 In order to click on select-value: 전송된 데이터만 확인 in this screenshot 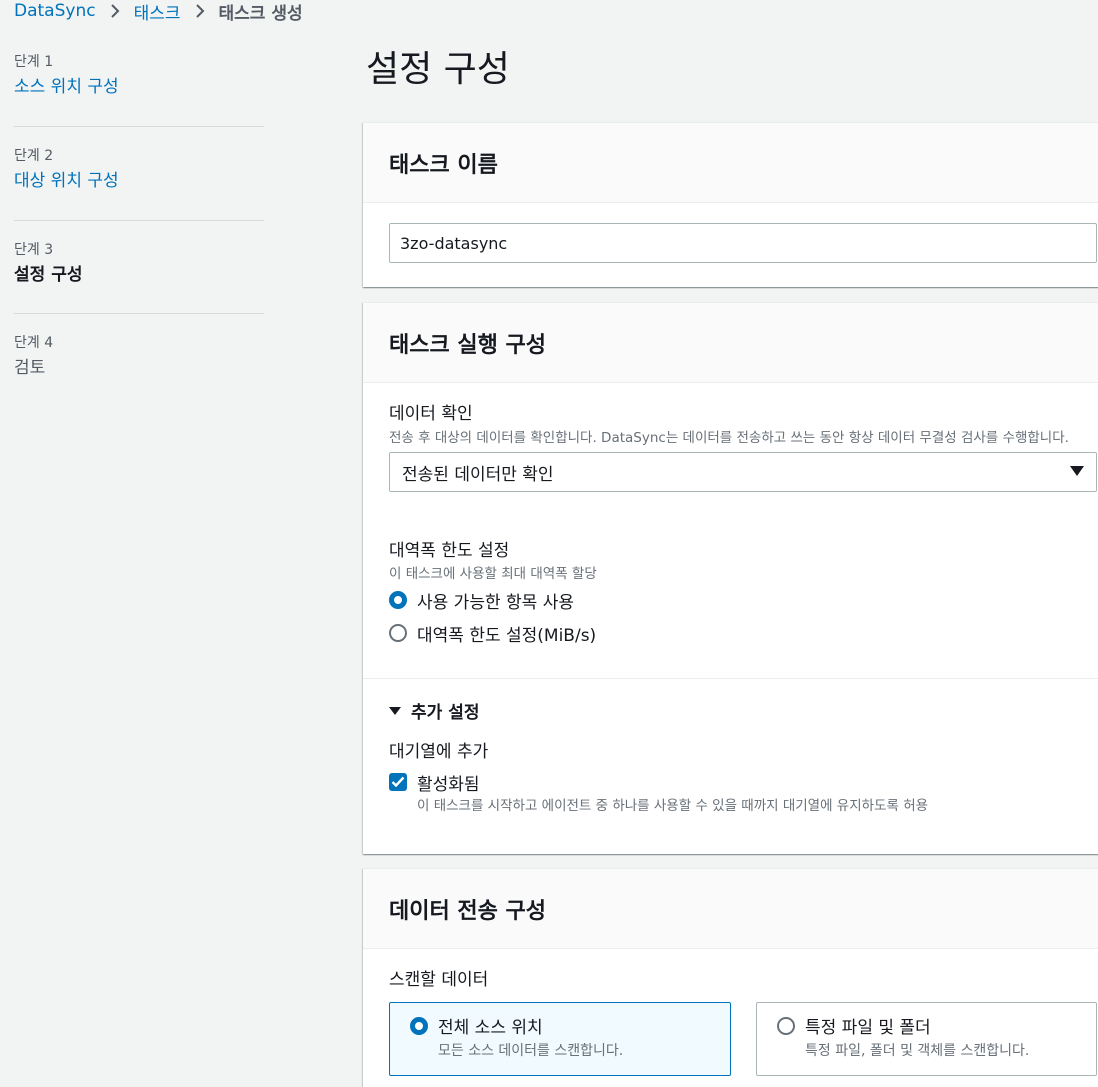, I will do `click(478, 474)`.